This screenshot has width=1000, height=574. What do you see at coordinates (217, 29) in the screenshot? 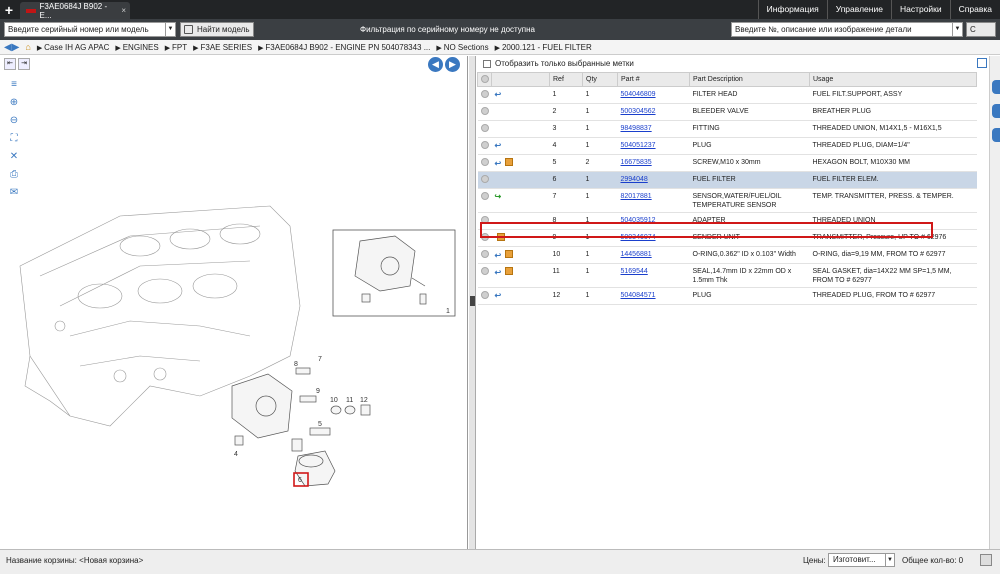
I see `find-model-button: Найти модель` at bounding box center [217, 29].